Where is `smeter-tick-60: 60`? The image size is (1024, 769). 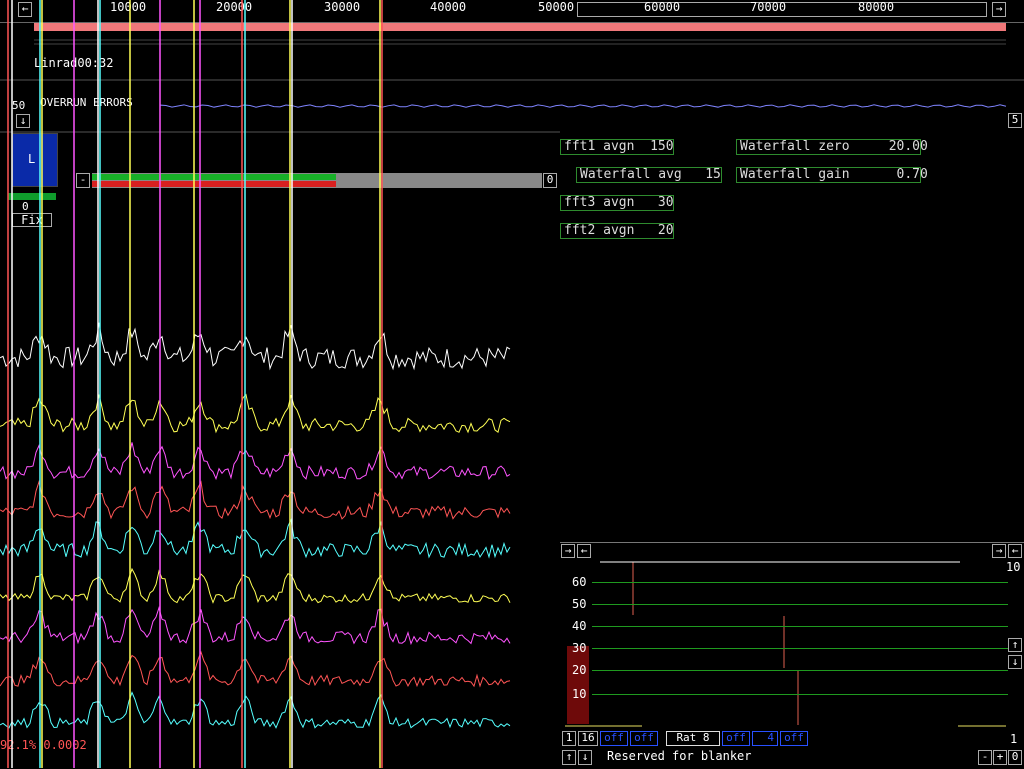 smeter-tick-60: 60 is located at coordinates (579, 582).